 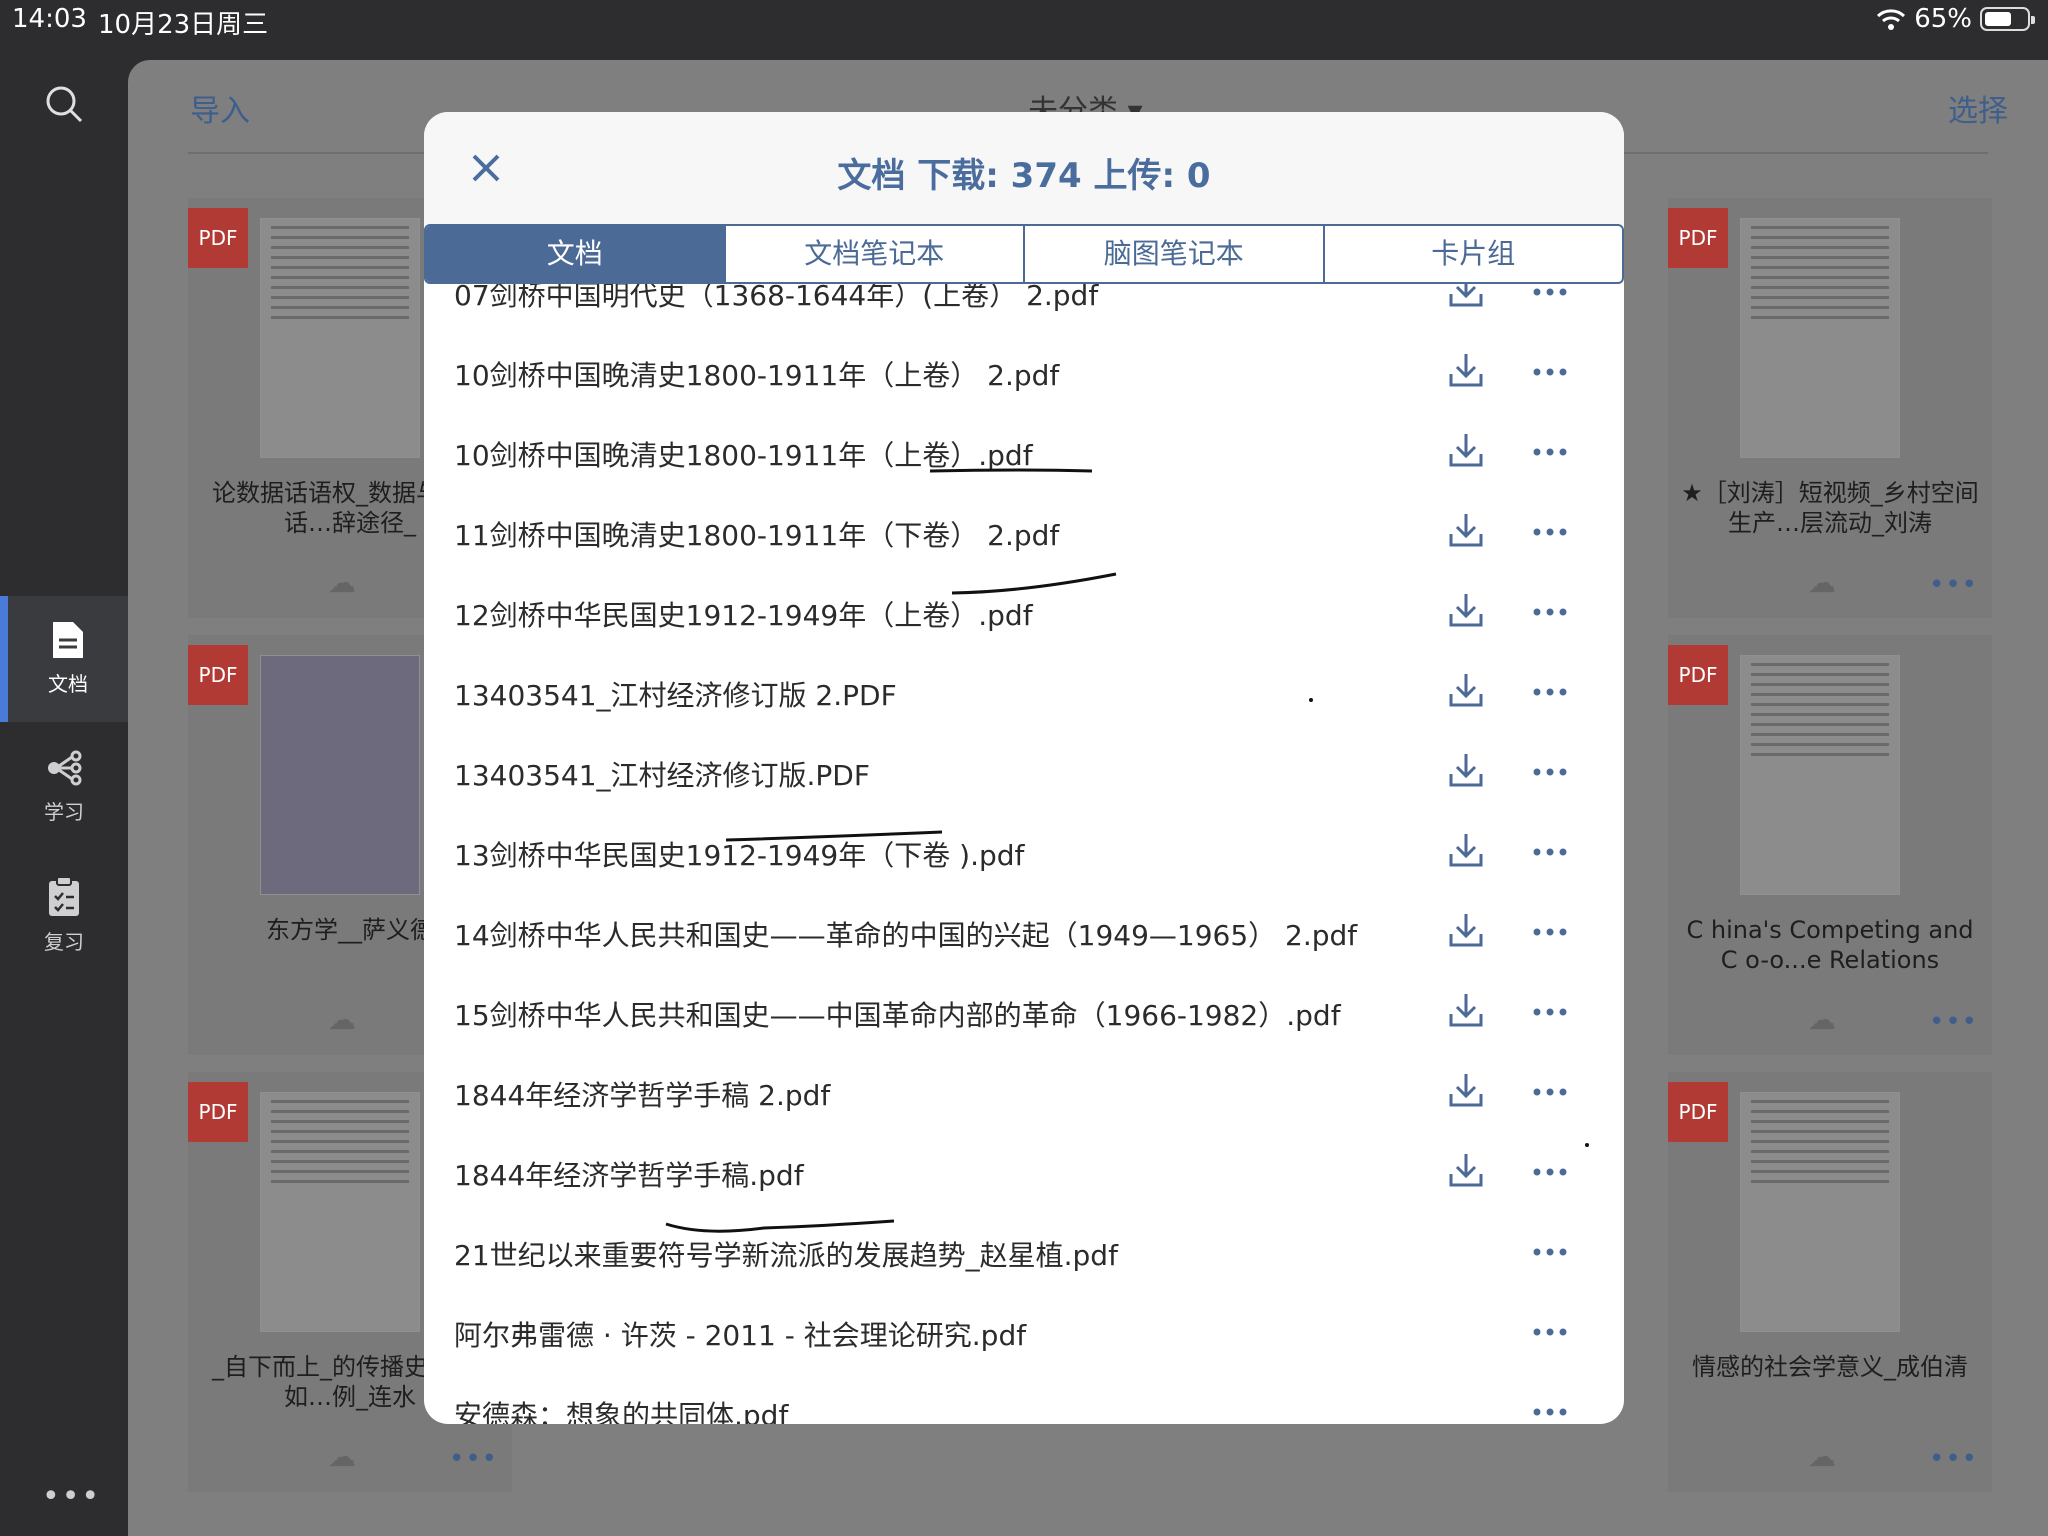 What do you see at coordinates (576, 254) in the screenshot?
I see `tab-documents: 文档` at bounding box center [576, 254].